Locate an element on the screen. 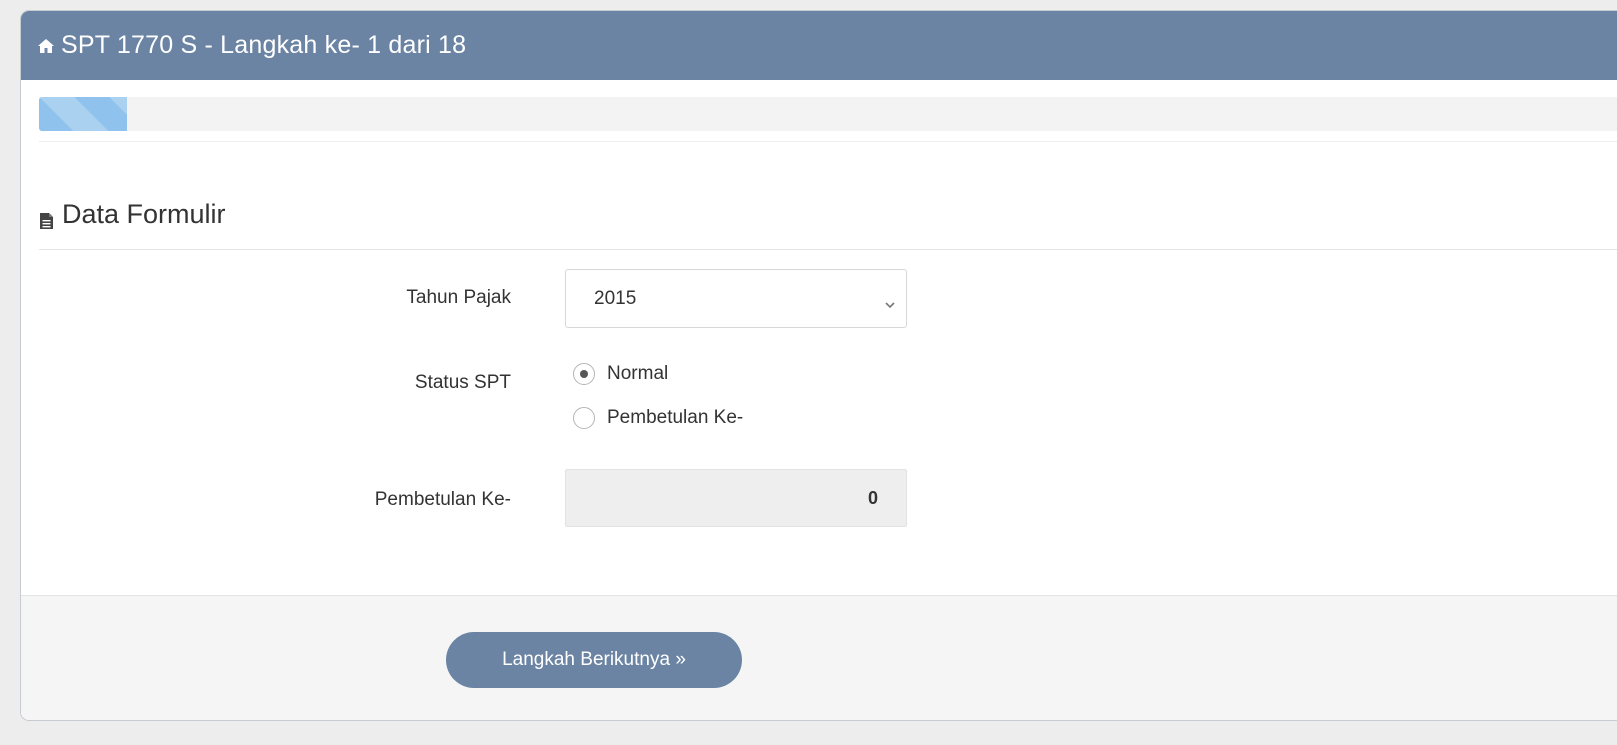 This screenshot has width=1617, height=745. chevron-down-icon is located at coordinates (890, 301).